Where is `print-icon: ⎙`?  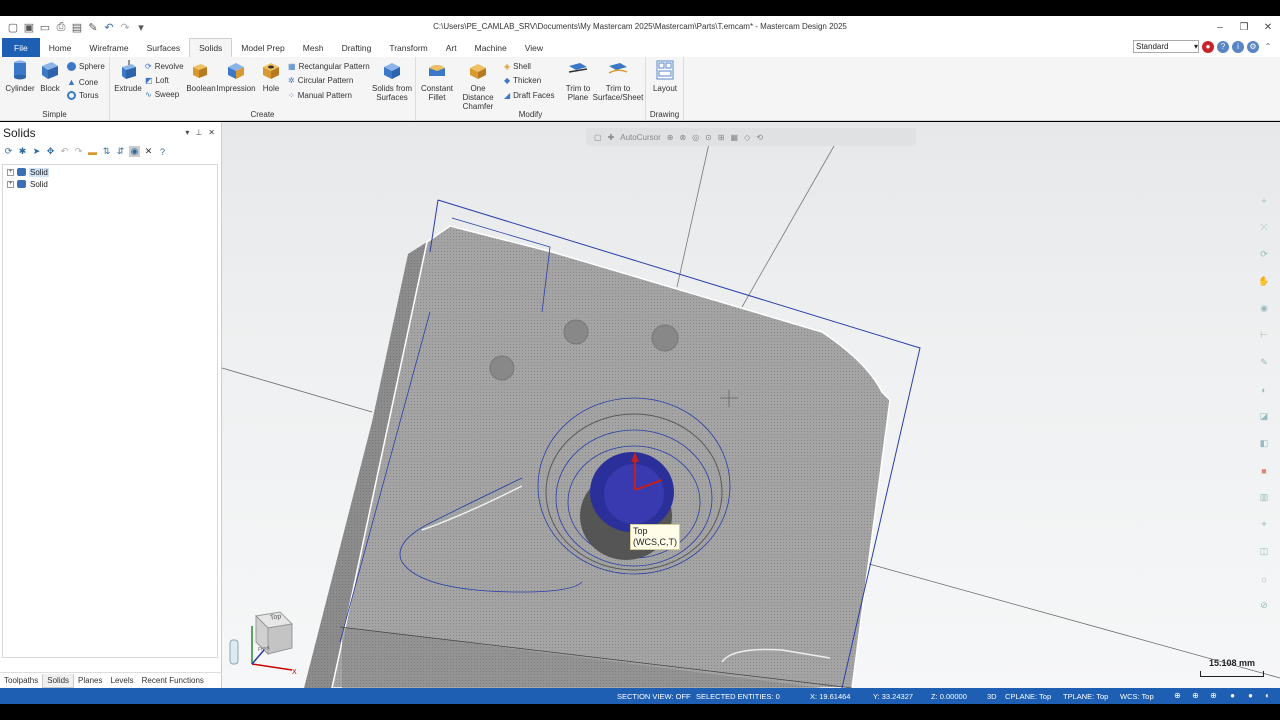
print-icon: ⎙ is located at coordinates (61, 27).